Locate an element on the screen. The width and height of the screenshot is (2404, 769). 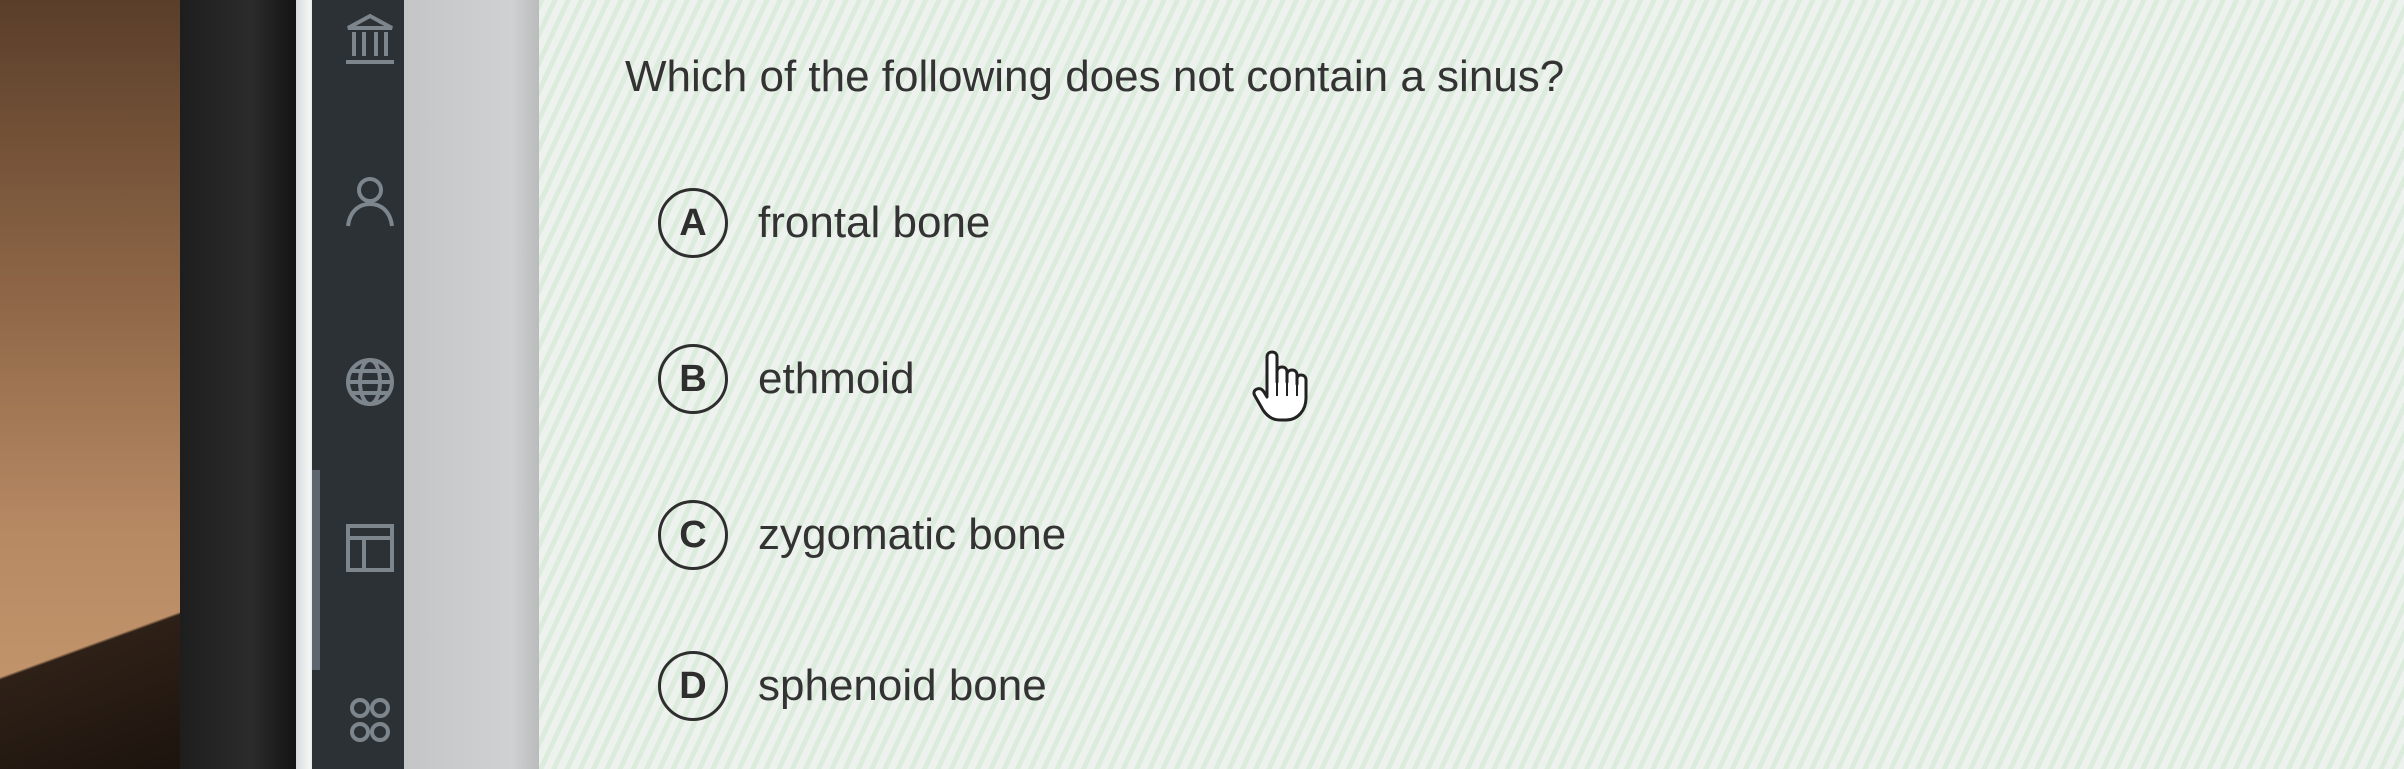
option-b: B ethmoid is located at coordinates (786, 379).